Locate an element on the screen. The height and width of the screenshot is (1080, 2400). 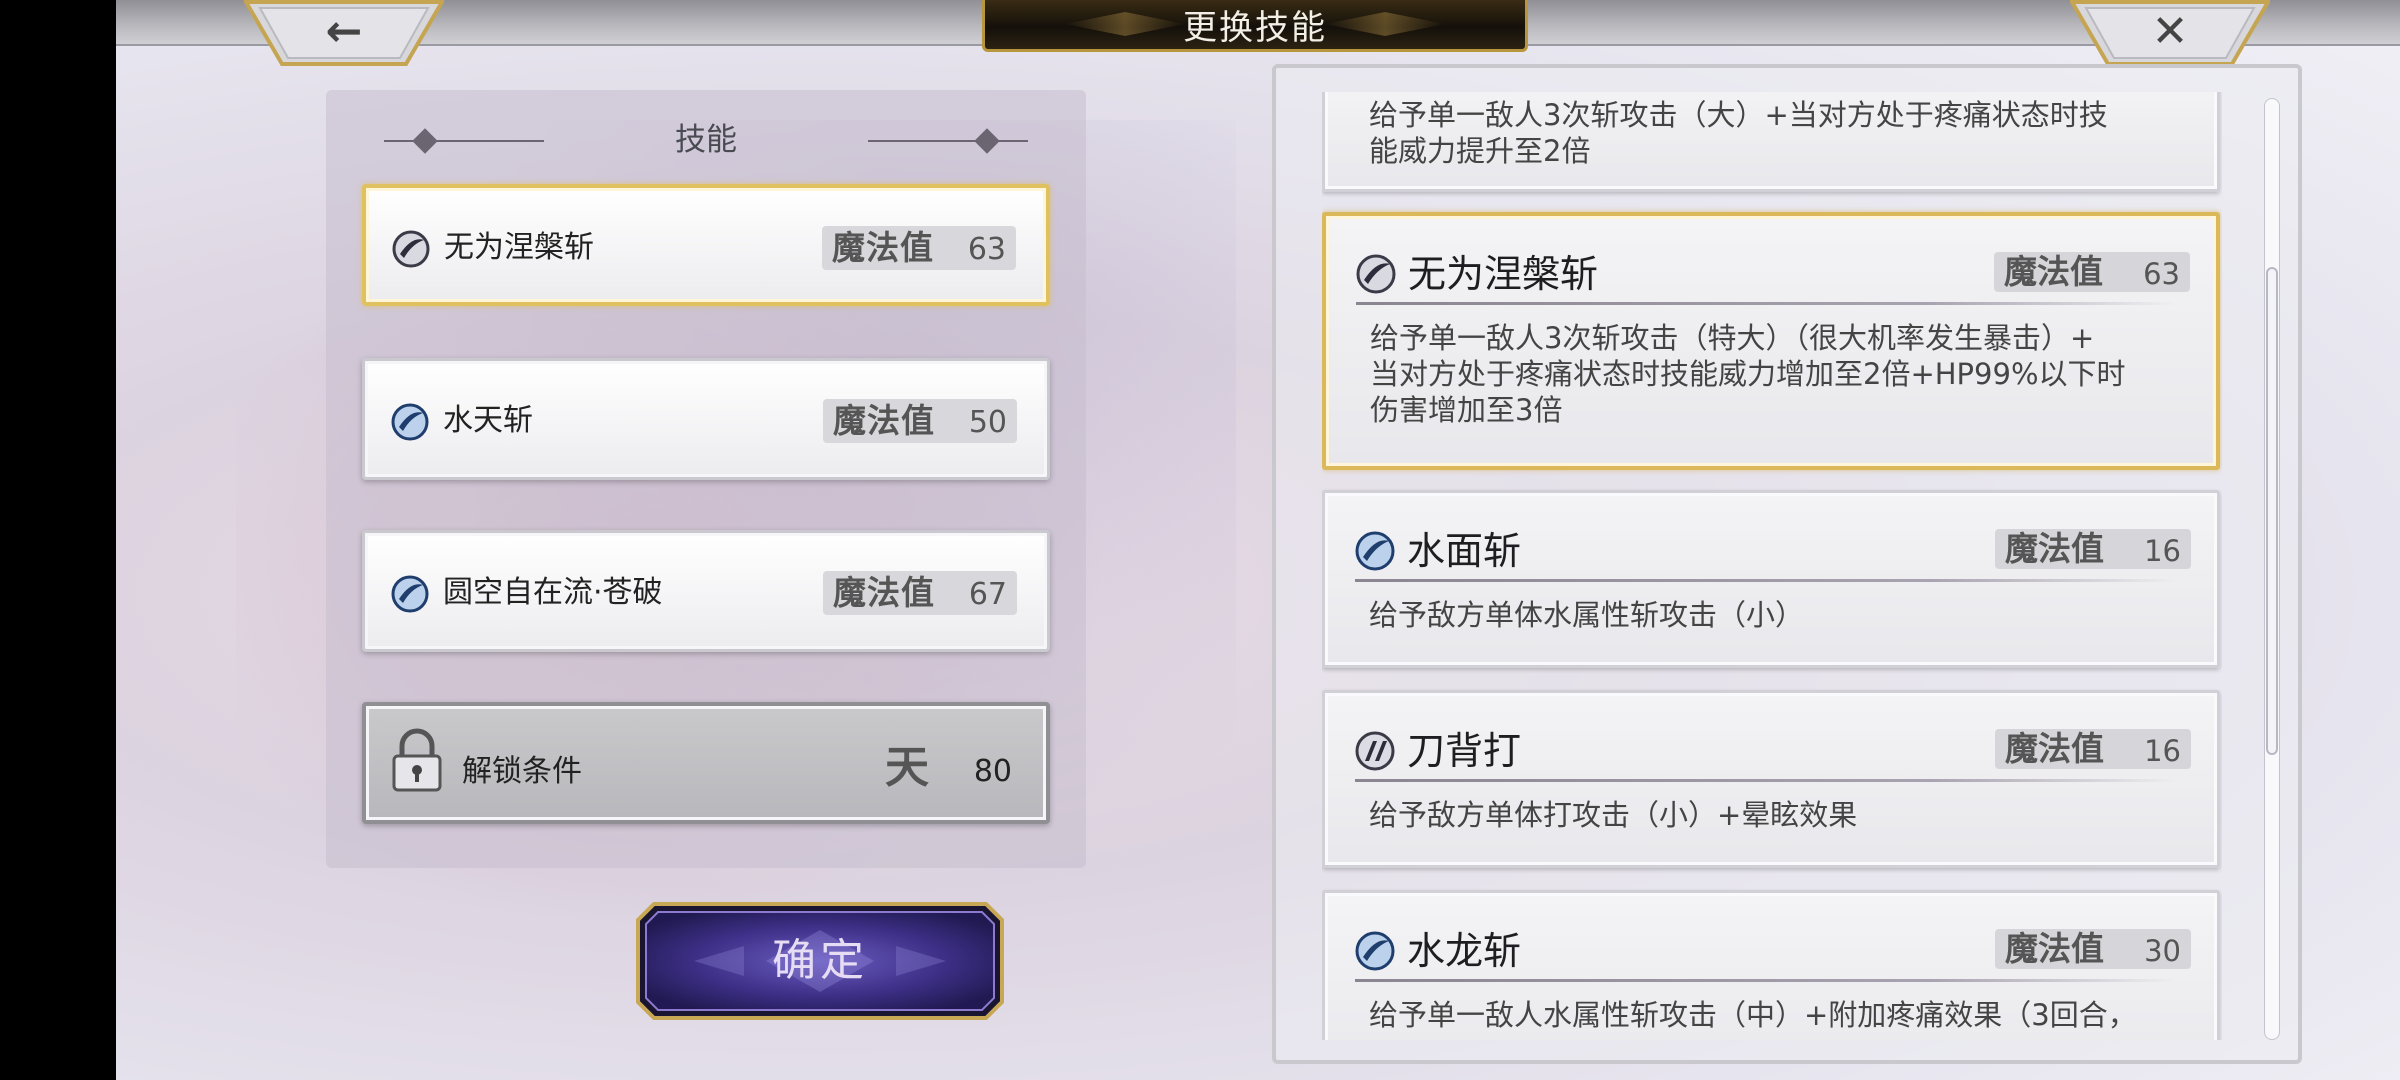
skill-card-description: 给予敌方单体水属性斩攻击（小） is located at coordinates (1773, 615).